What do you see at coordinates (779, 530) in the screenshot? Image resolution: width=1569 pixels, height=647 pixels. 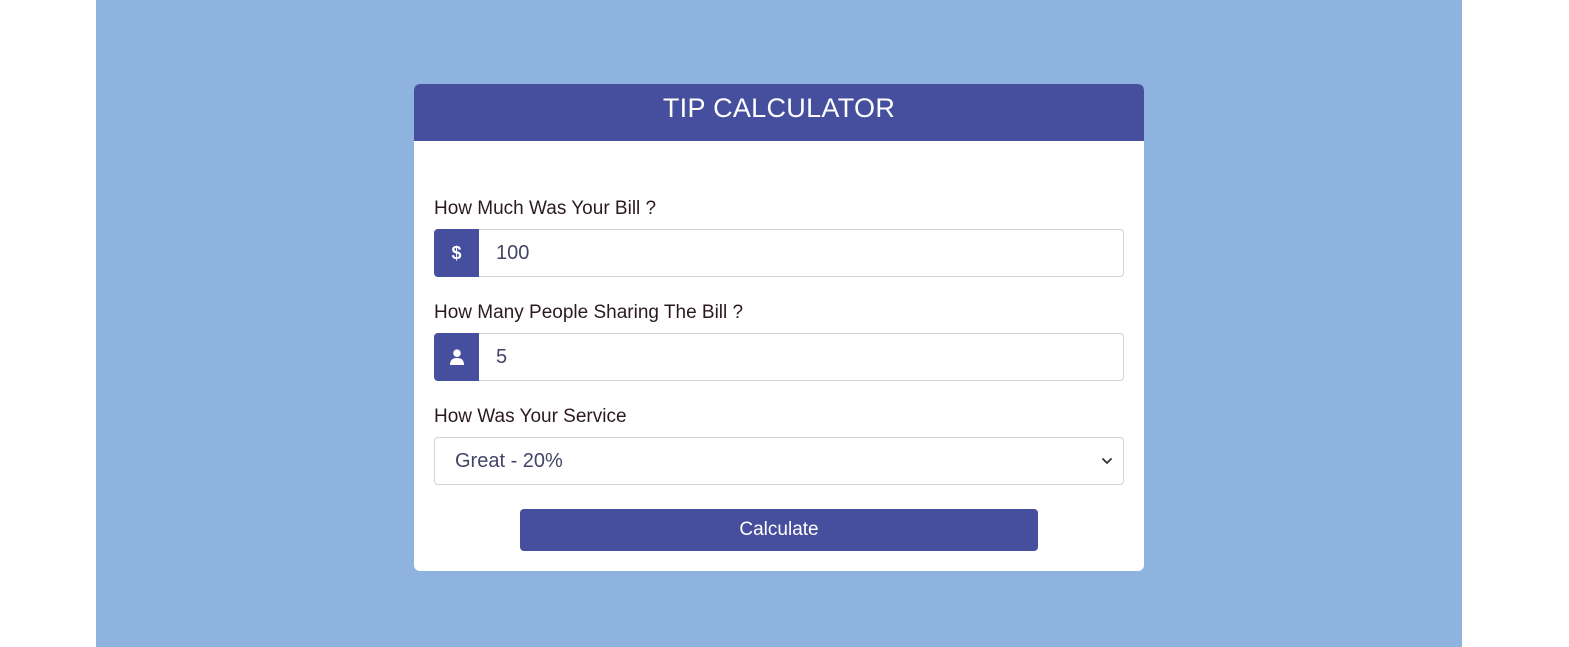 I see `calculate-button: Calculate` at bounding box center [779, 530].